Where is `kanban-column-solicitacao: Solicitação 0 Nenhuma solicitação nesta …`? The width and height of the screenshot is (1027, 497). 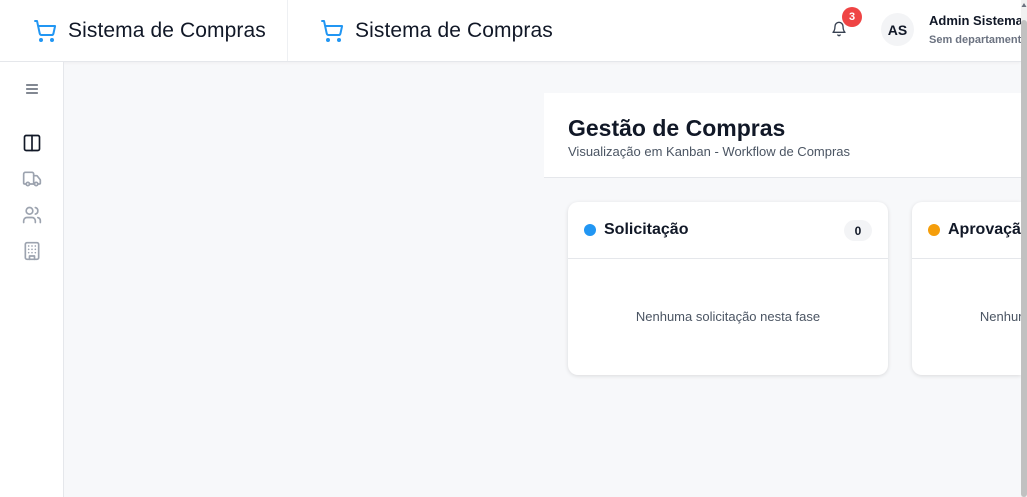
kanban-column-solicitacao: Solicitação 0 Nenhuma solicitação nesta … is located at coordinates (728, 288).